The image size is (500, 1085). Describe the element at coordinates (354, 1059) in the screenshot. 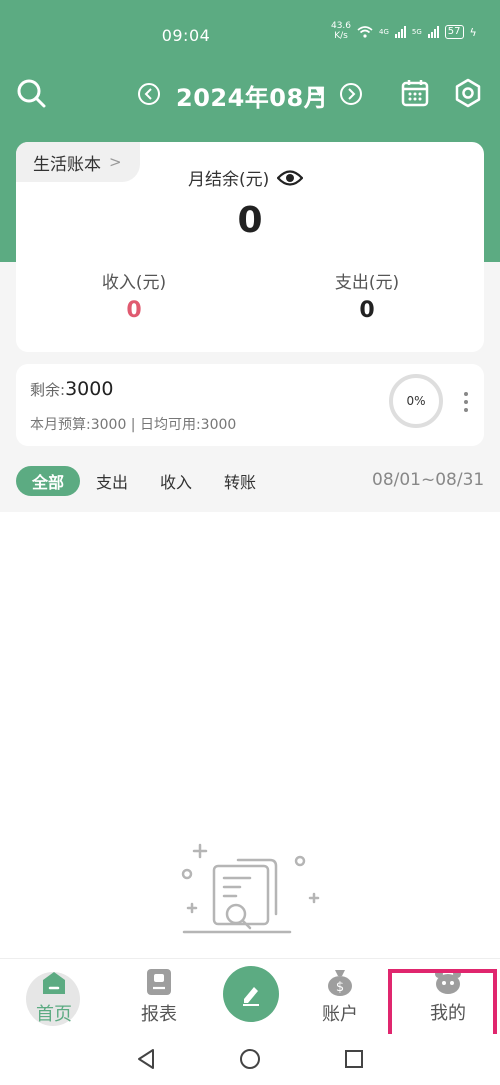

I see `recents-icon` at that location.